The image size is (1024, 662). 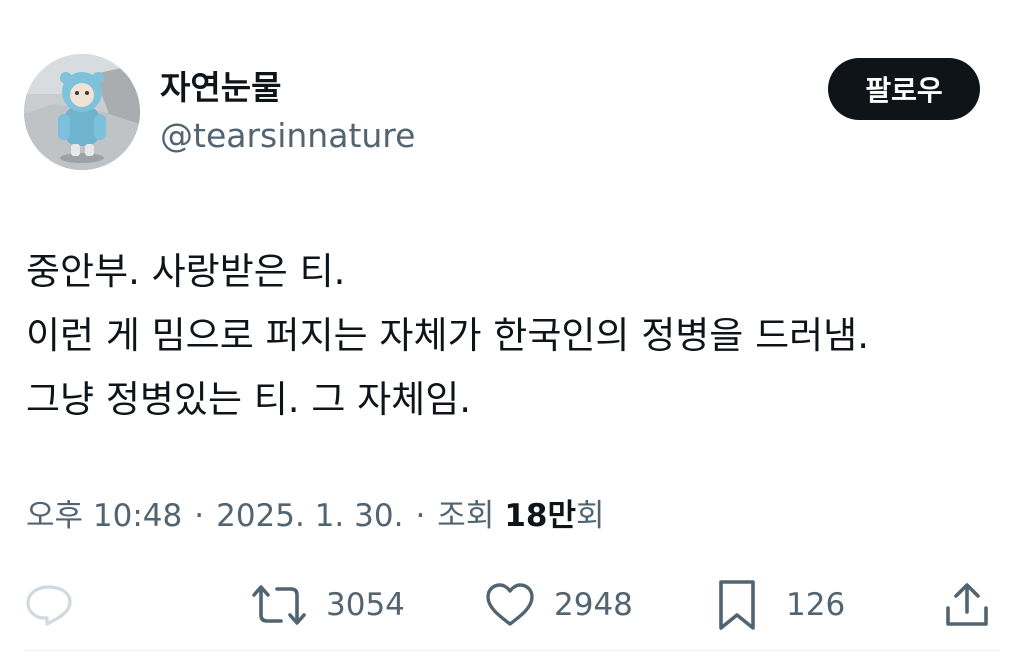 I want to click on like-button: 2948, so click(x=558, y=605).